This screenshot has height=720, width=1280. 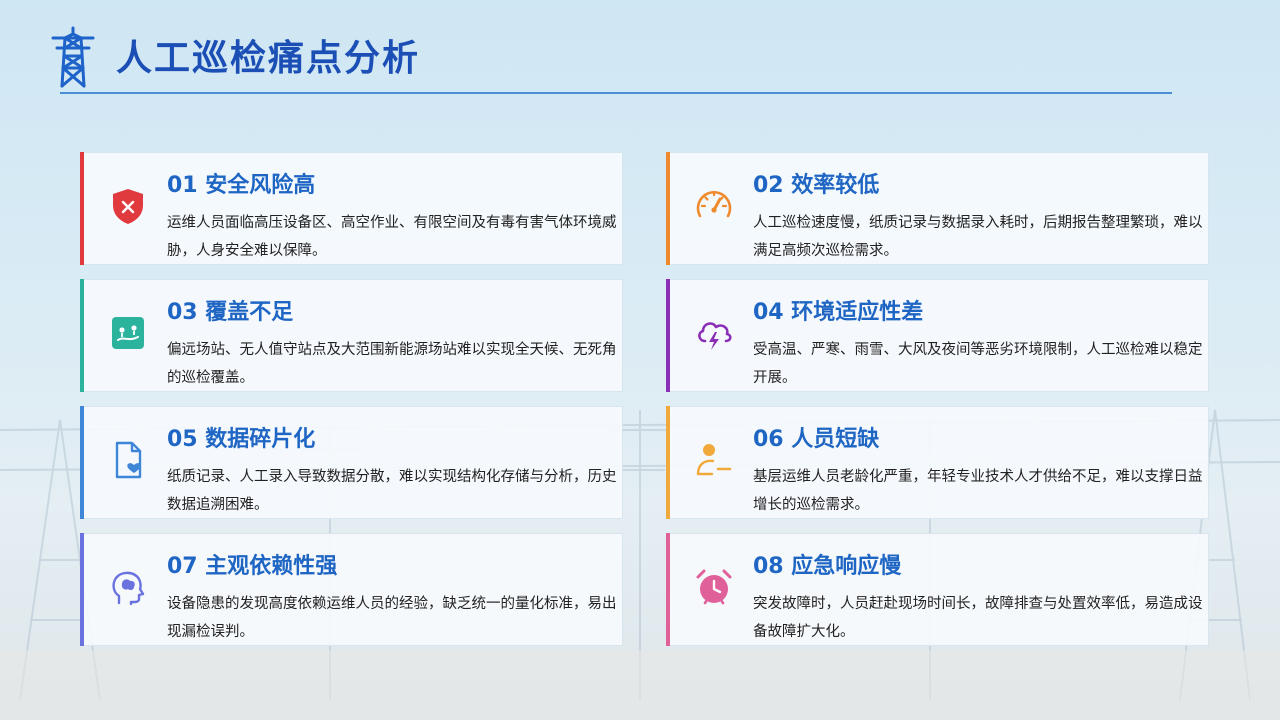 I want to click on card-title: 06 人员短缺, so click(x=816, y=439).